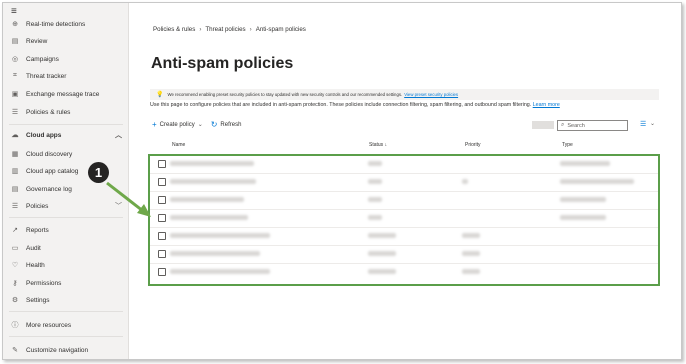 This screenshot has height=364, width=686. What do you see at coordinates (98, 172) in the screenshot?
I see `callout-number-badge: 1` at bounding box center [98, 172].